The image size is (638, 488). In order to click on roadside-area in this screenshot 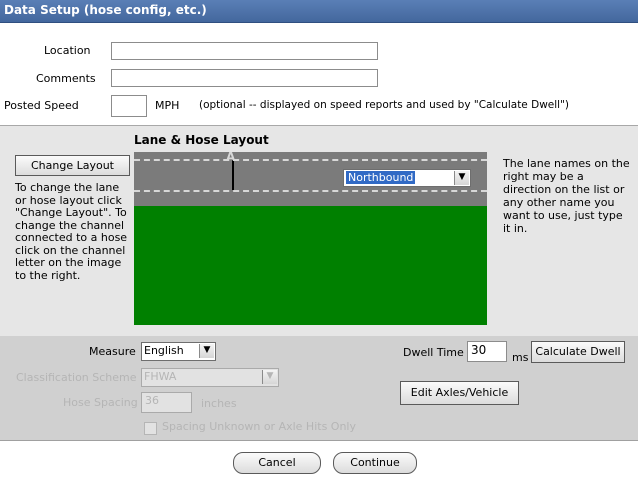, I will do `click(310, 265)`.